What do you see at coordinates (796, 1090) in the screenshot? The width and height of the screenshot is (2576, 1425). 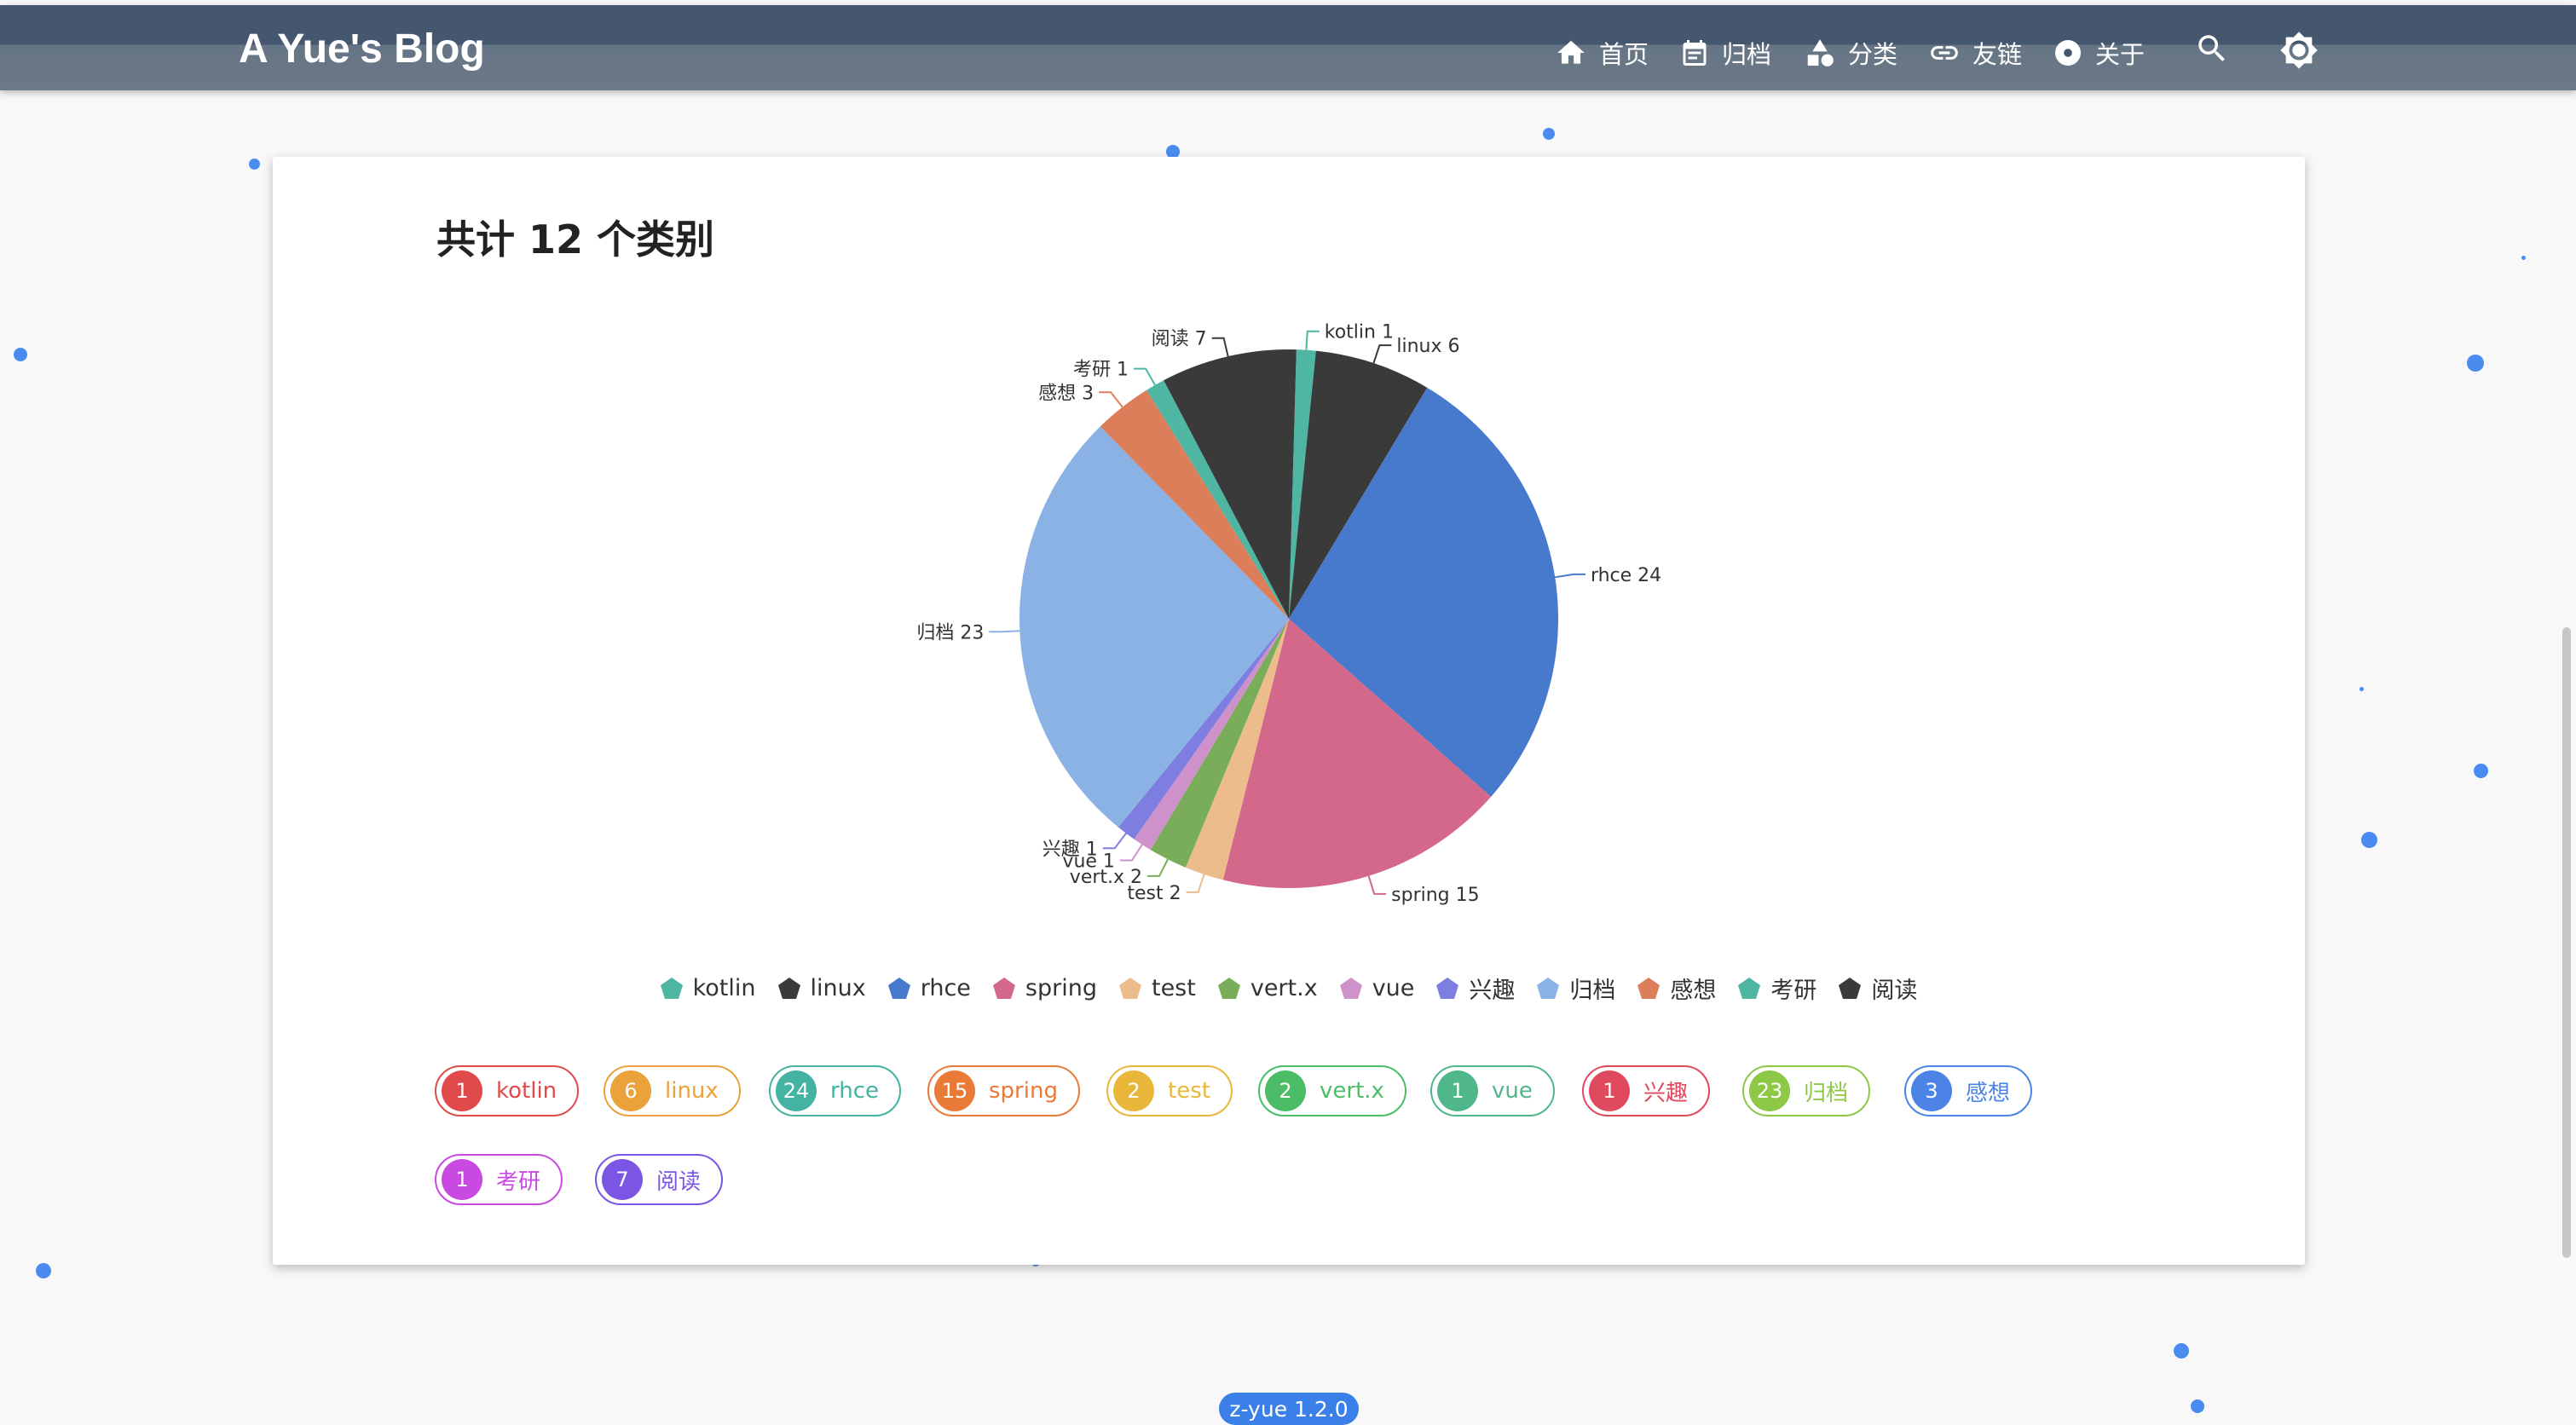 I see `tag-count: 24` at bounding box center [796, 1090].